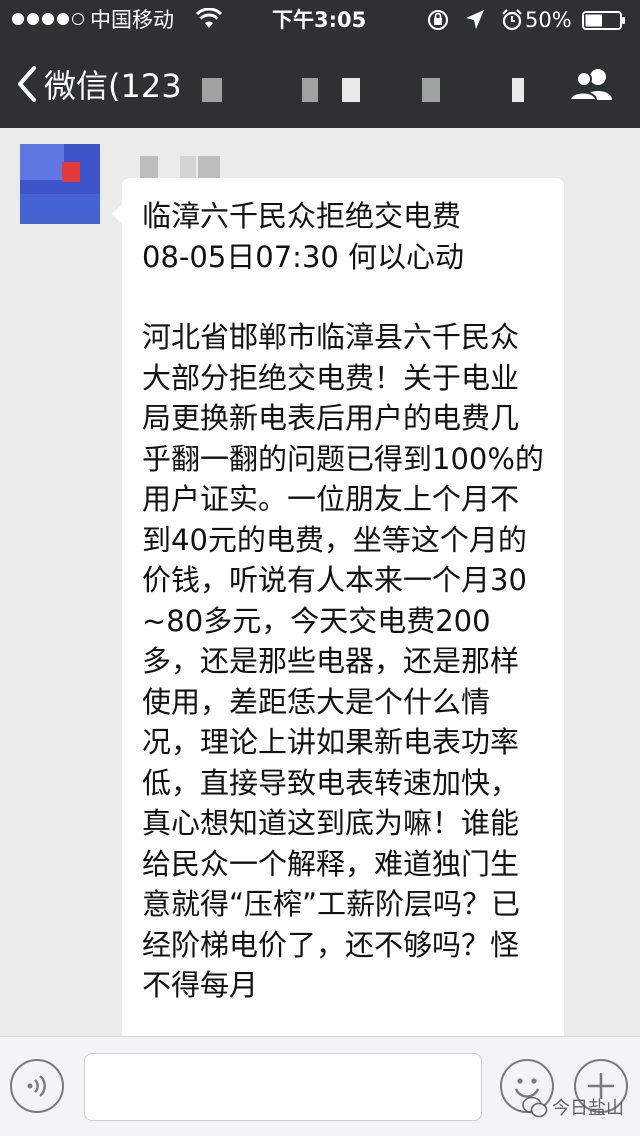 The image size is (640, 1136). I want to click on nav-bar: 微信(123, so click(320, 84).